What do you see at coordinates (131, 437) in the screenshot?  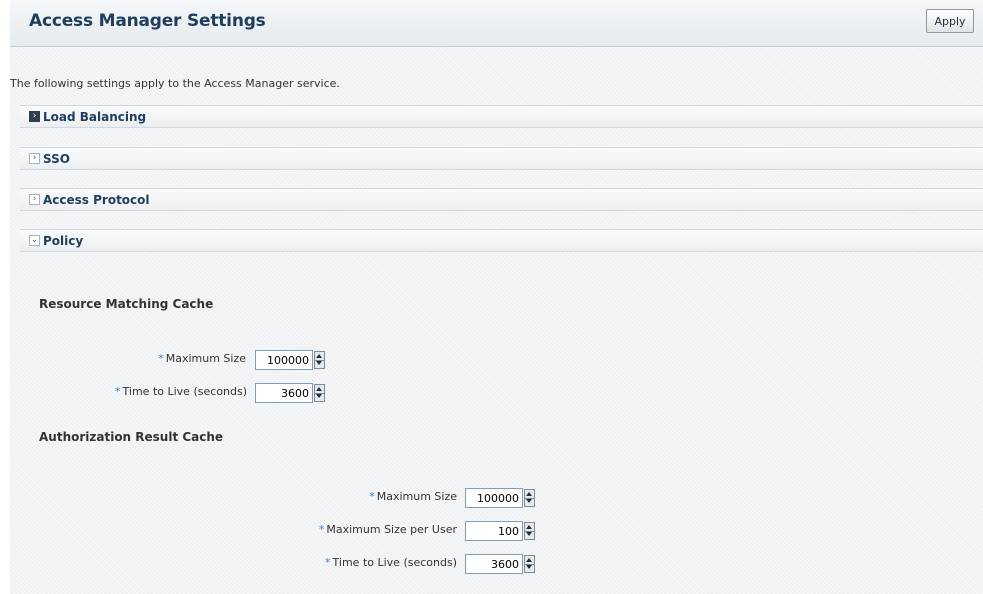 I see `authorization-cache-heading: Authorization Result Cache` at bounding box center [131, 437].